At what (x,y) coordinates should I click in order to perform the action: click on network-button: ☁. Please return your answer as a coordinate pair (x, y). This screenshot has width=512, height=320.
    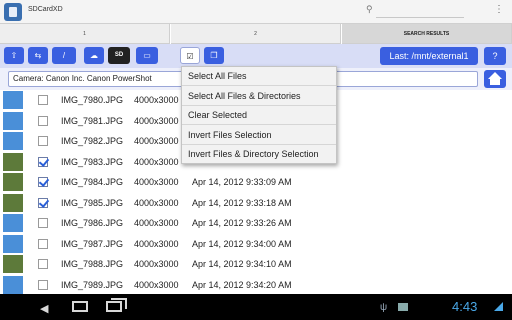
    Looking at the image, I should click on (94, 55).